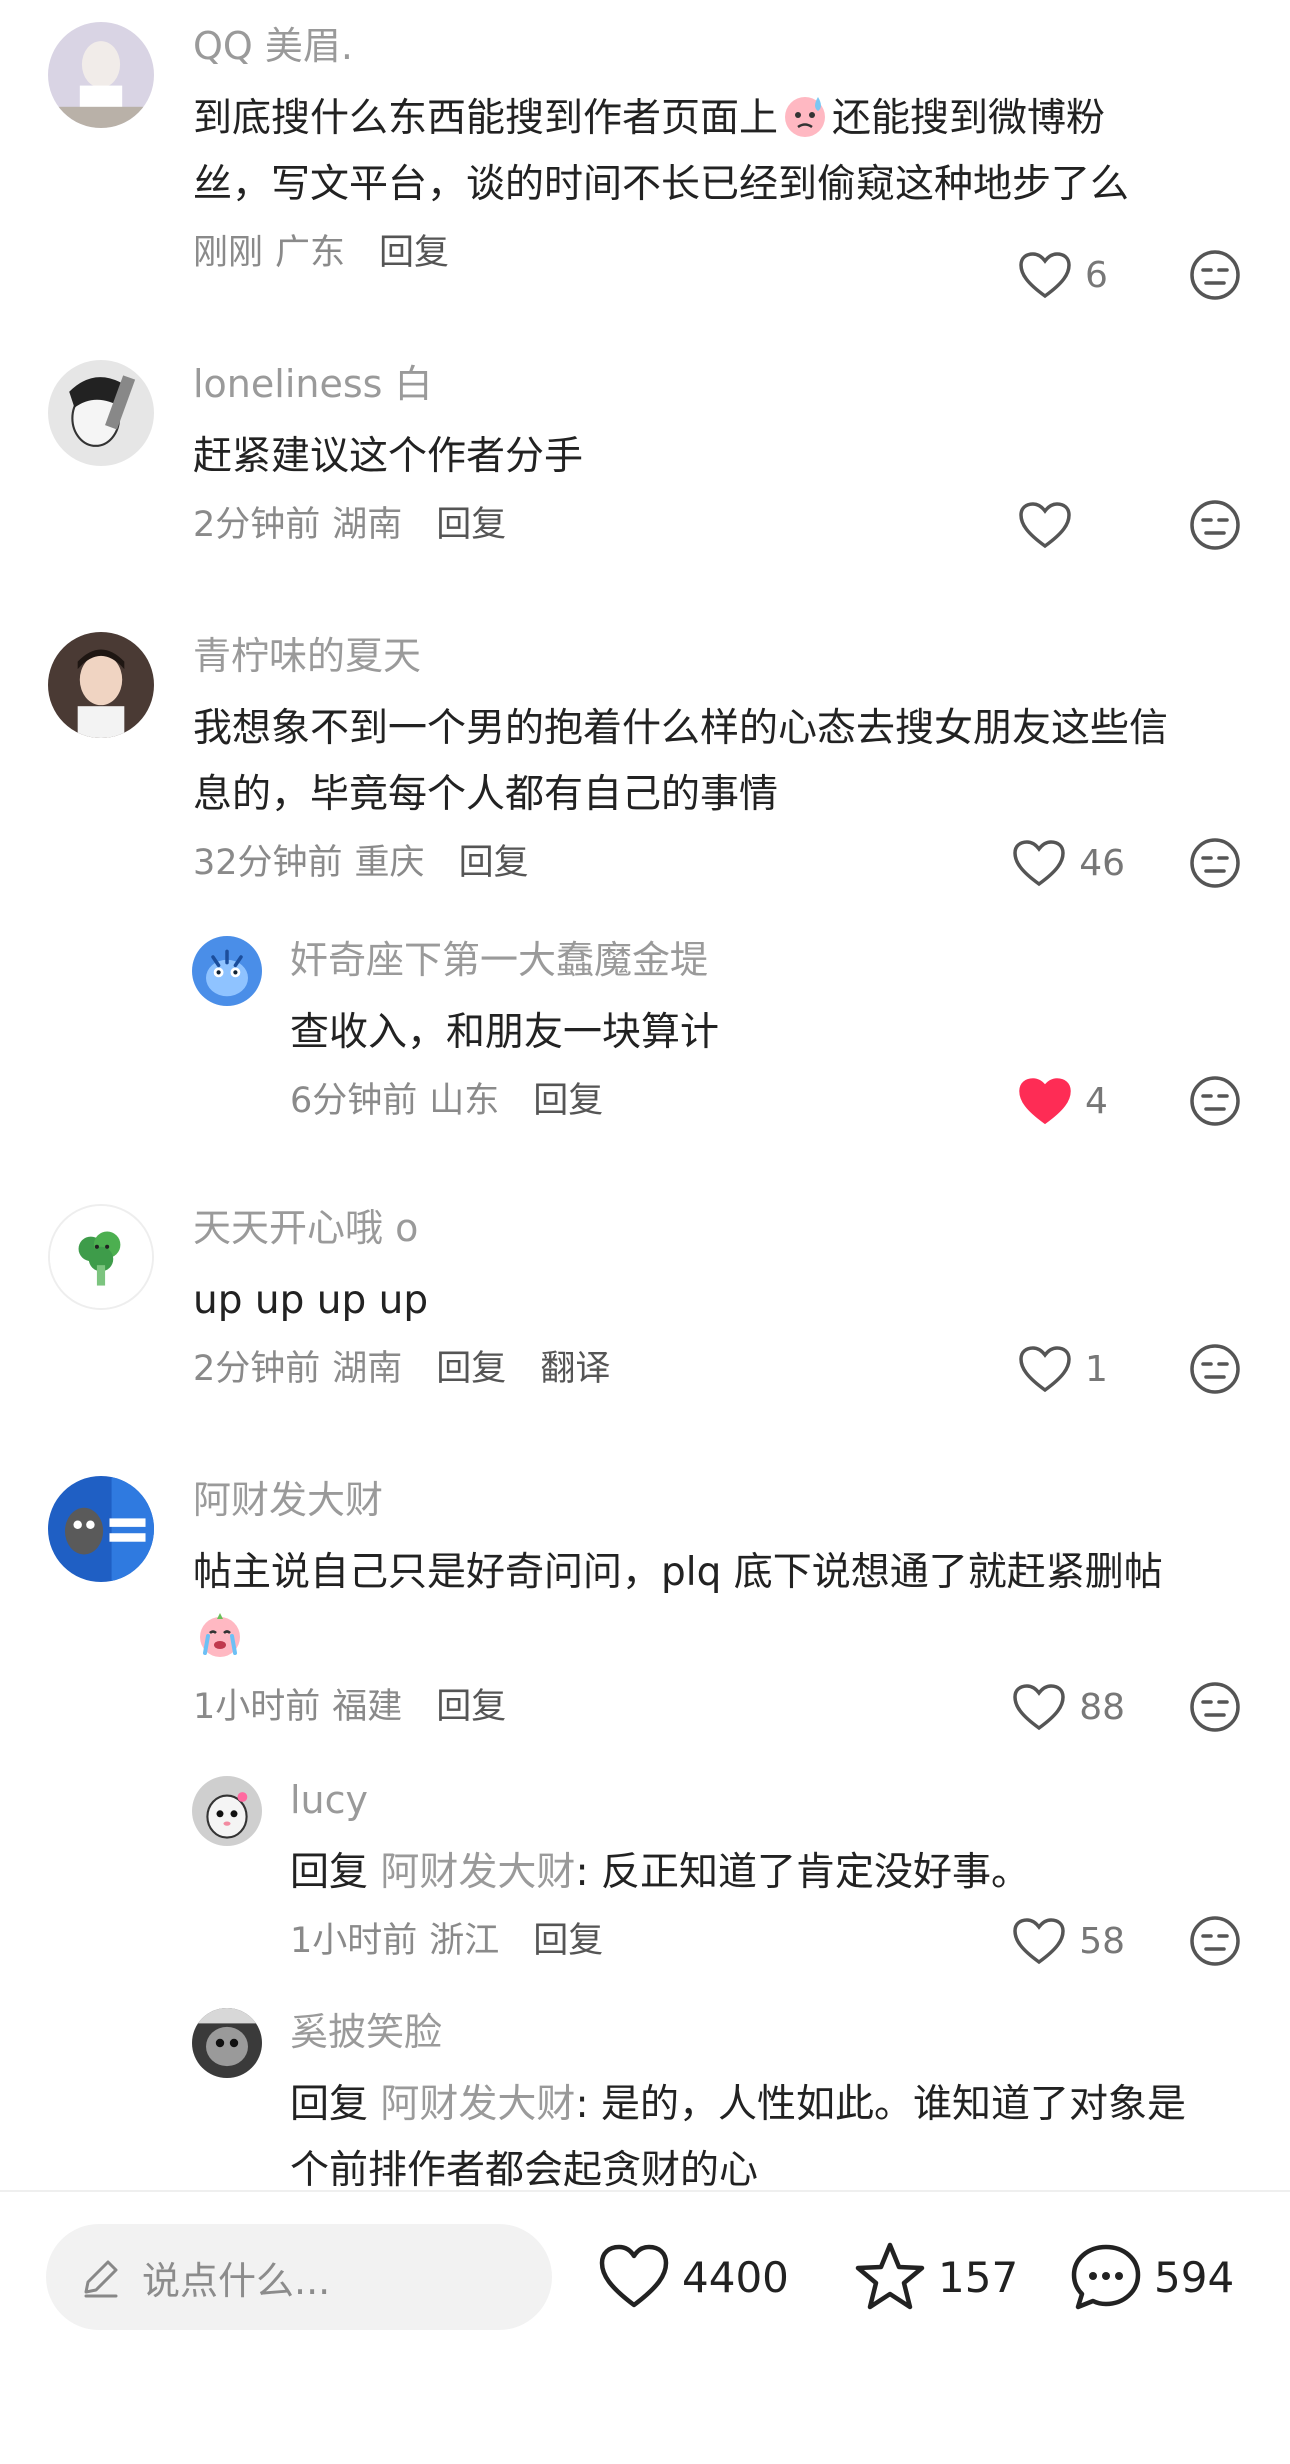  Describe the element at coordinates (257, 1707) in the screenshot. I see `comment-time: 1小时前` at that location.